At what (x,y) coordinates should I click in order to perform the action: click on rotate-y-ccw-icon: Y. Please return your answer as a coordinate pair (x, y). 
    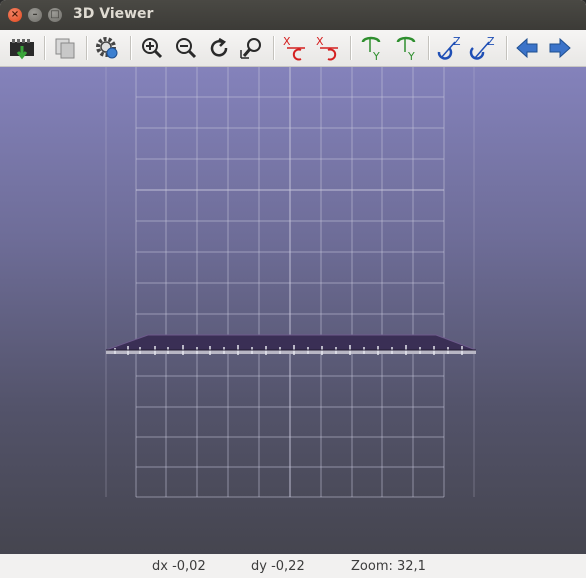
    Looking at the image, I should click on (406, 49).